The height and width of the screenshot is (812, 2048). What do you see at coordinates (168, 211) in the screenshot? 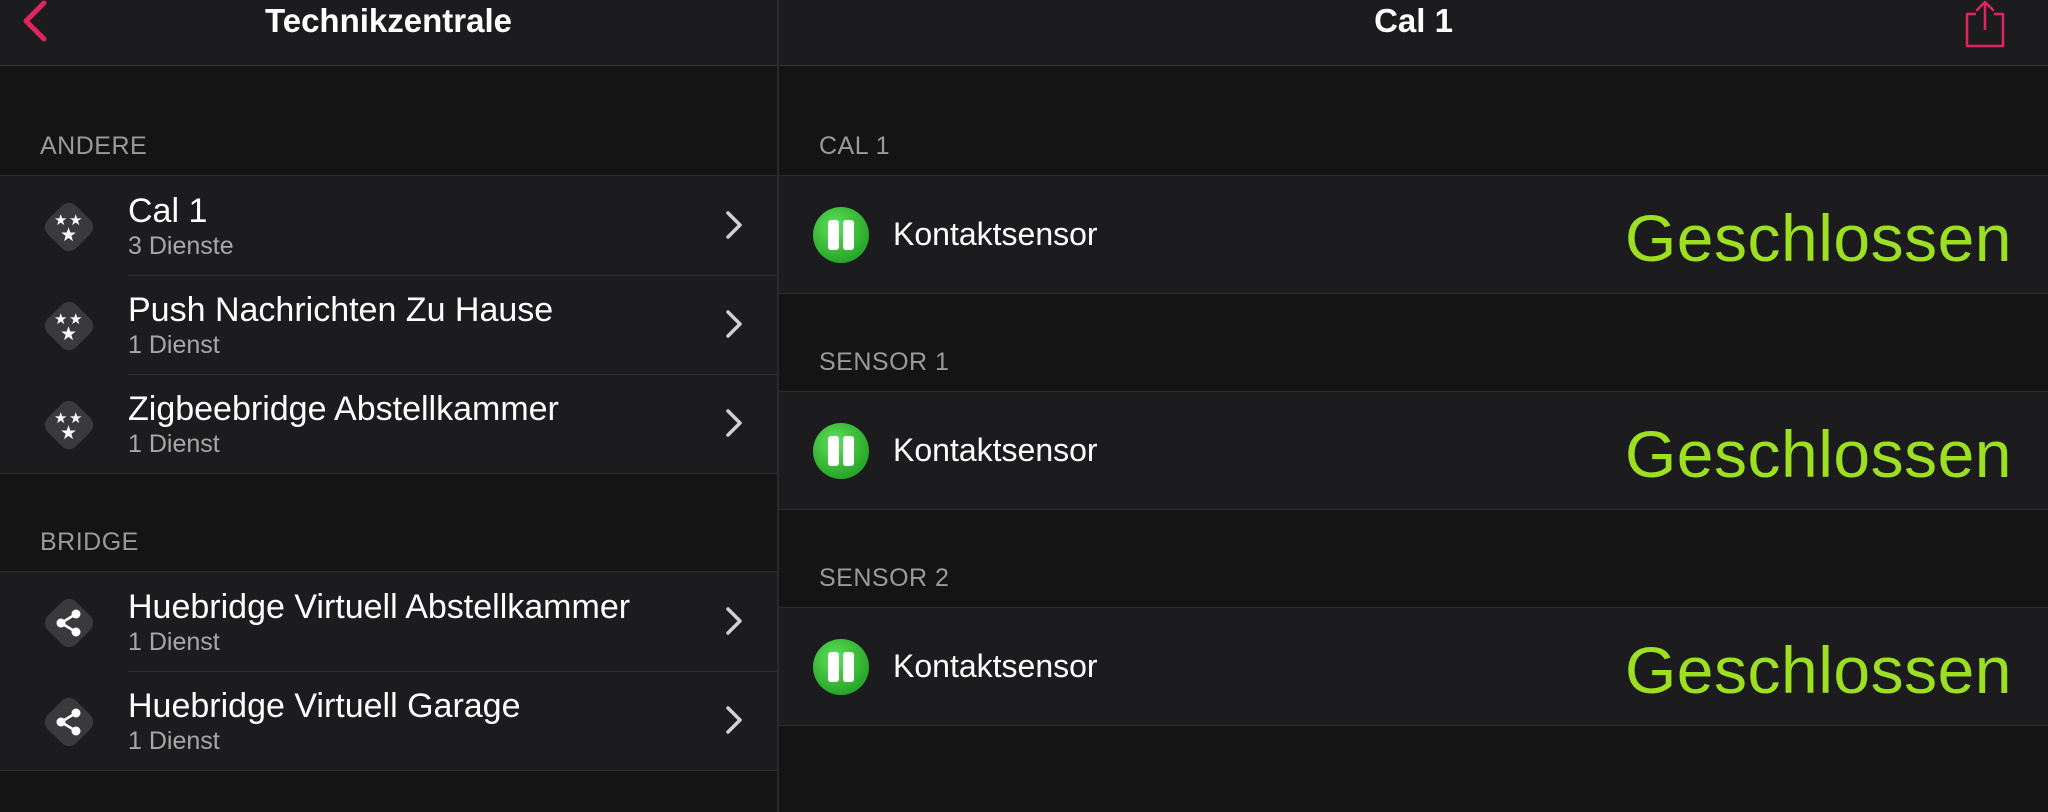
I see `list-item-title: Cal 1` at bounding box center [168, 211].